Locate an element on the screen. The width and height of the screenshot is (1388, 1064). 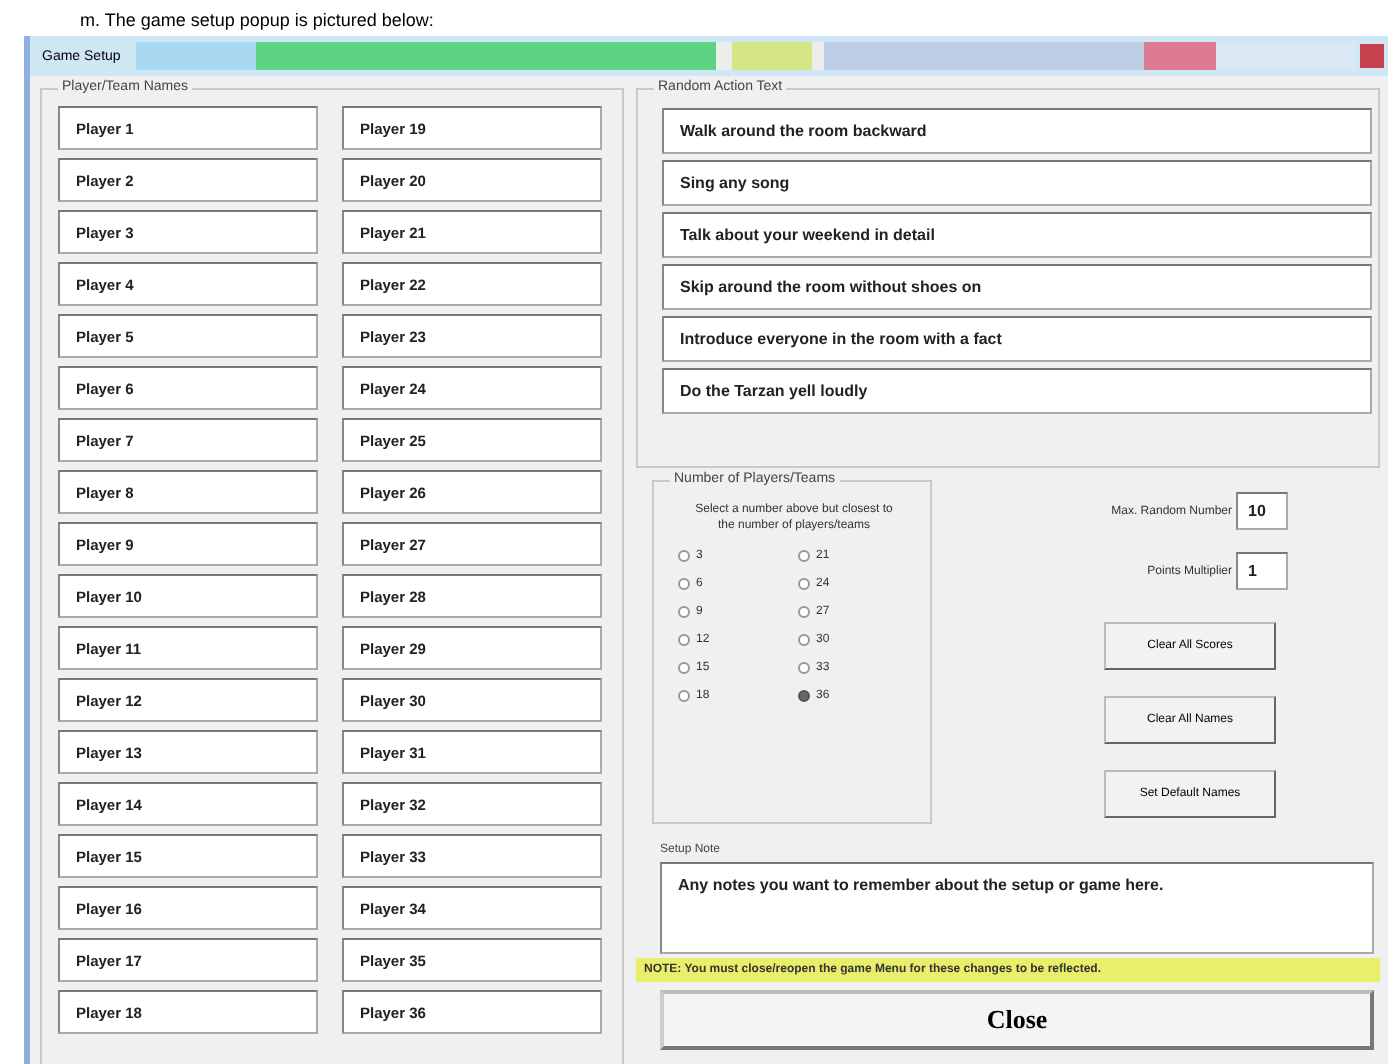
close-button: Close is located at coordinates (1017, 1020).